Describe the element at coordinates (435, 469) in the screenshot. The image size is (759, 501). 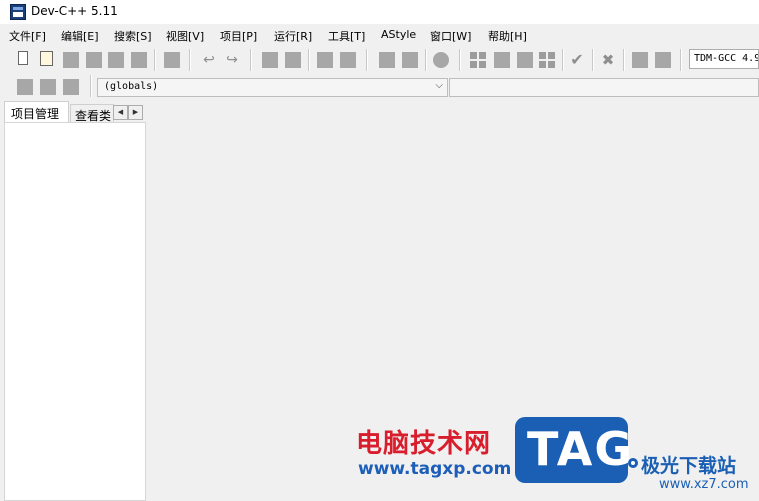
I see `watermark-site-url: www.tagxp.com` at that location.